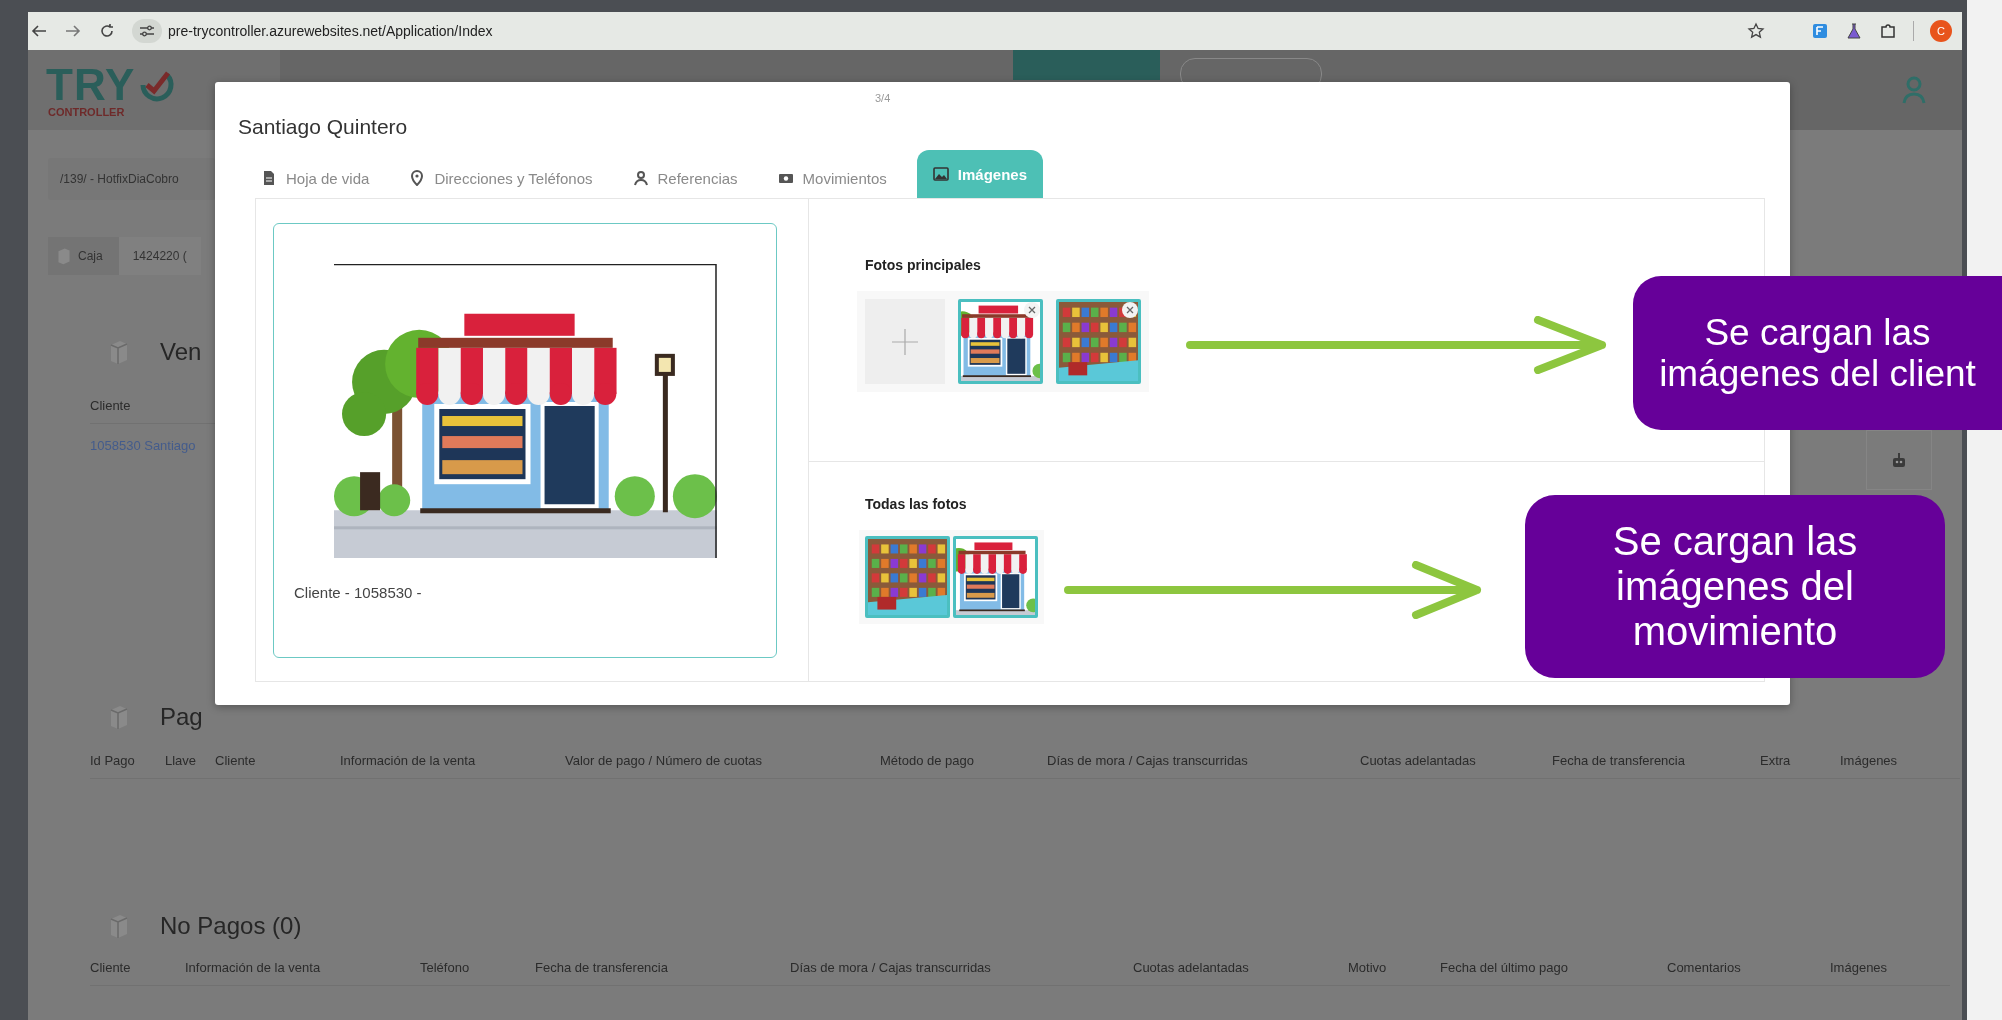  I want to click on column-header: Llave, so click(181, 760).